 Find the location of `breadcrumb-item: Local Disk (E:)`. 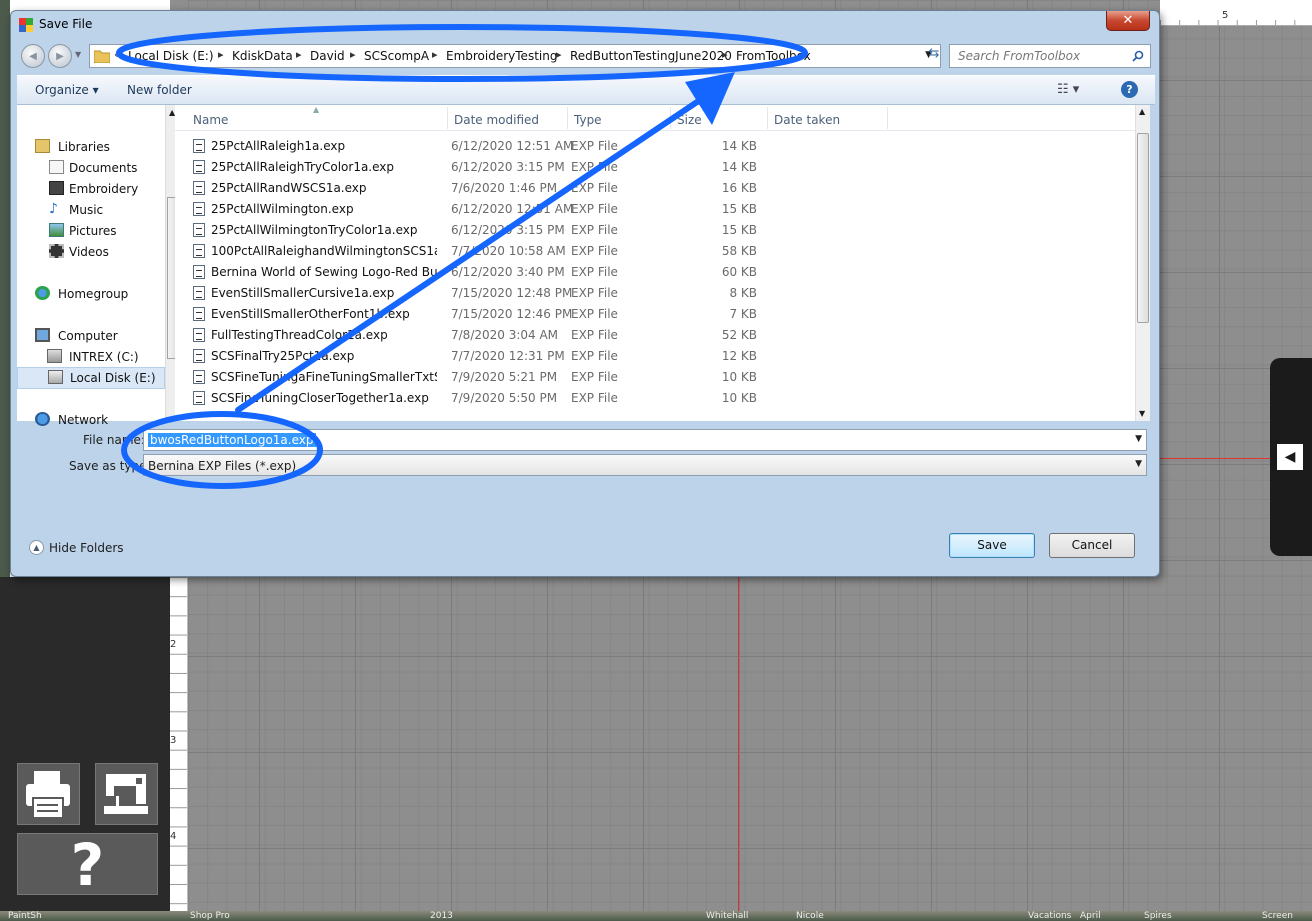

breadcrumb-item: Local Disk (E:) is located at coordinates (171, 56).